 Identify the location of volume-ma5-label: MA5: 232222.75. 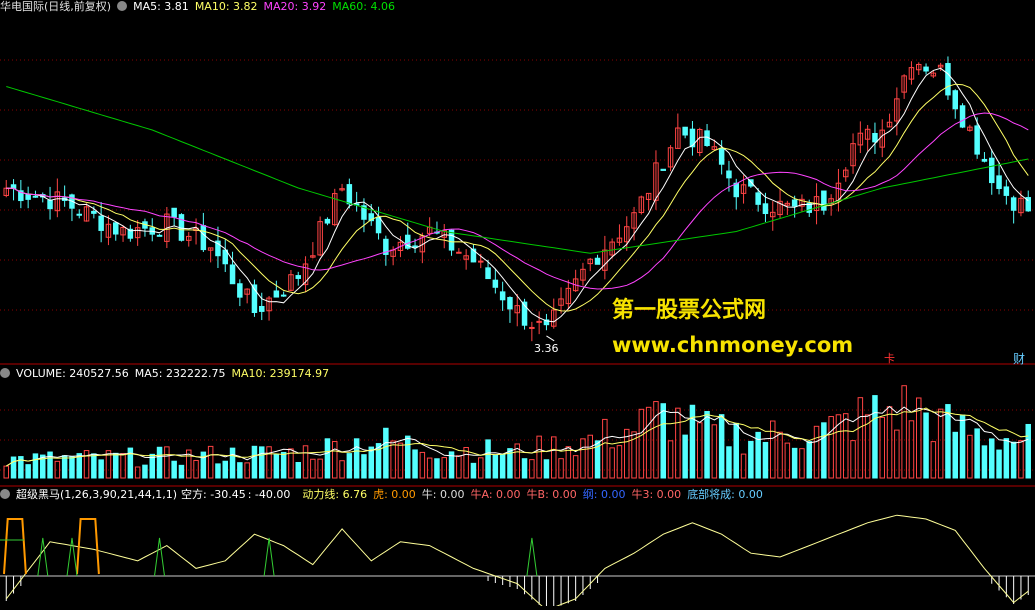
(180, 373).